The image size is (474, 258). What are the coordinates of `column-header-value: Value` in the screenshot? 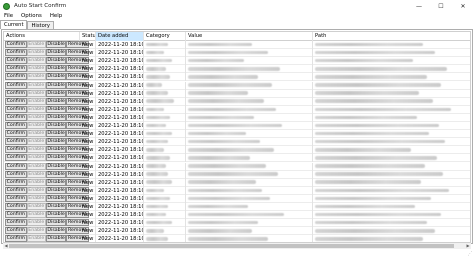 It's located at (249, 36).